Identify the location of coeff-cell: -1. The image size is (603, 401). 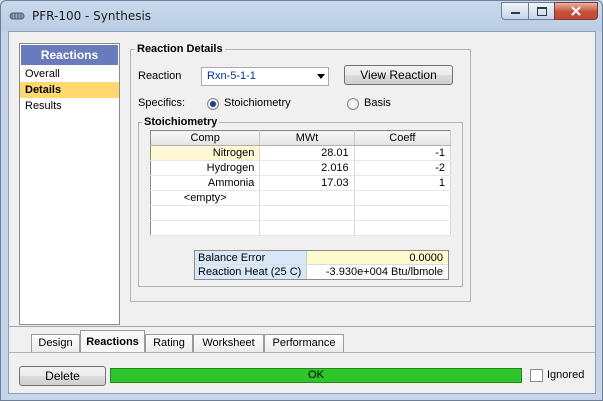
(403, 153).